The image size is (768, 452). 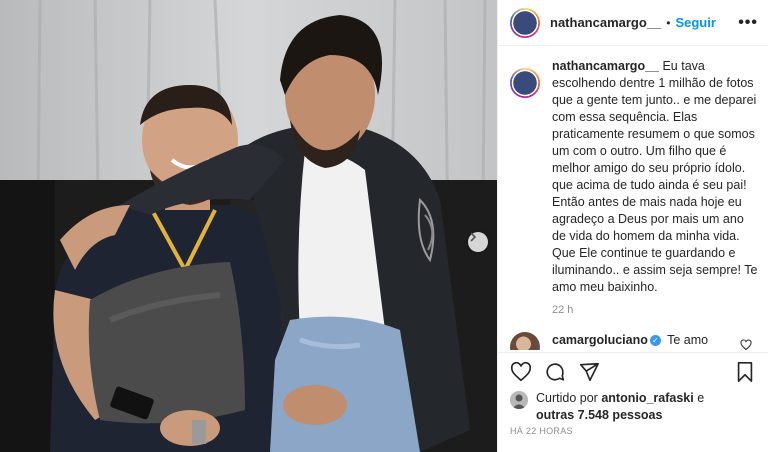 What do you see at coordinates (633, 371) in the screenshot?
I see `action-bar` at bounding box center [633, 371].